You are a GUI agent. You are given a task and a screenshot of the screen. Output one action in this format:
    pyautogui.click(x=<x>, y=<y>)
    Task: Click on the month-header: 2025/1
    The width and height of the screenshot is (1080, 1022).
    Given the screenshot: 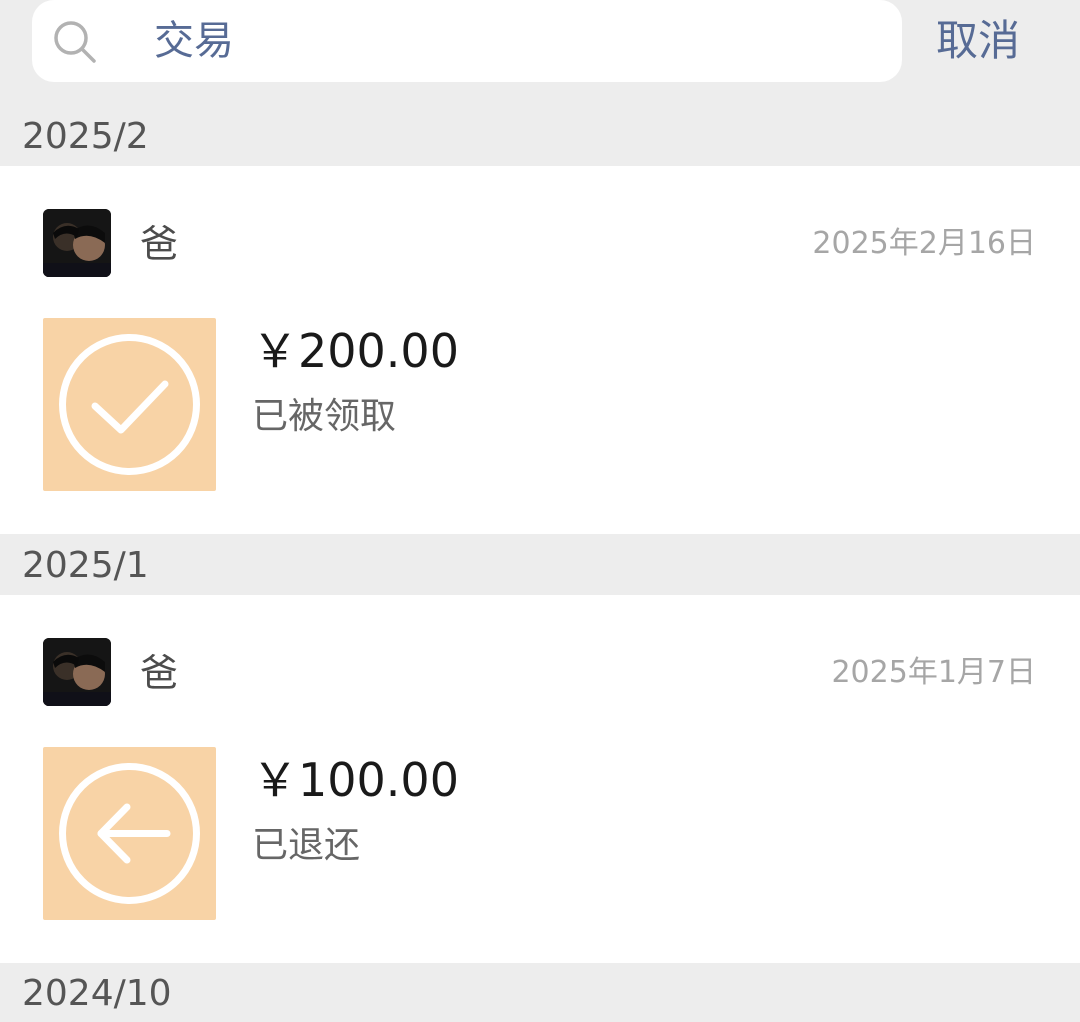 What is the action you would take?
    pyautogui.click(x=540, y=564)
    